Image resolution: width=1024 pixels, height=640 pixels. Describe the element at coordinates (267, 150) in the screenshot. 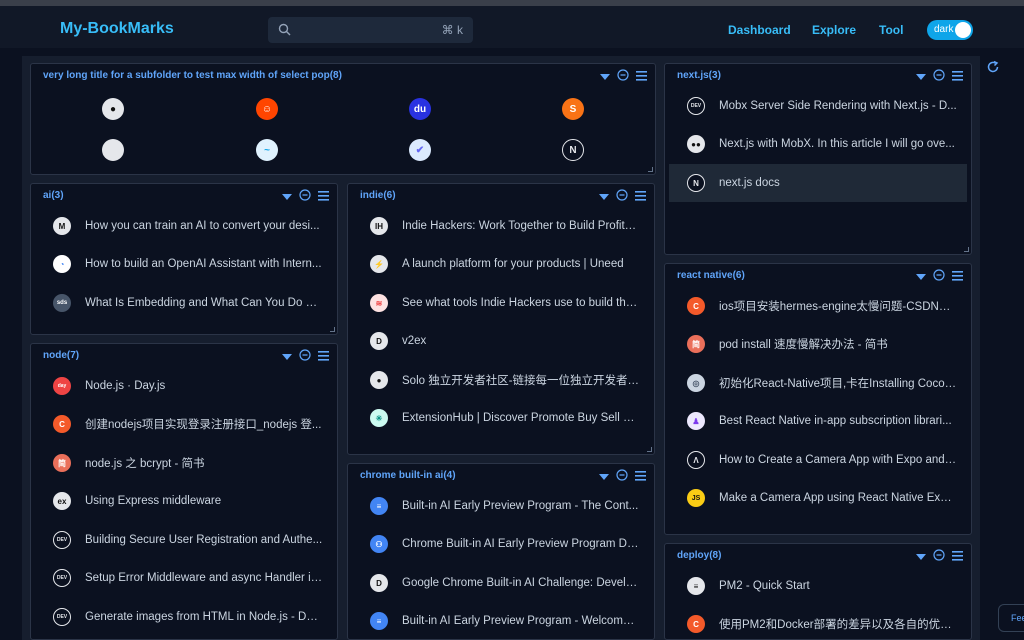

I see `tailwind-icon: ~` at that location.